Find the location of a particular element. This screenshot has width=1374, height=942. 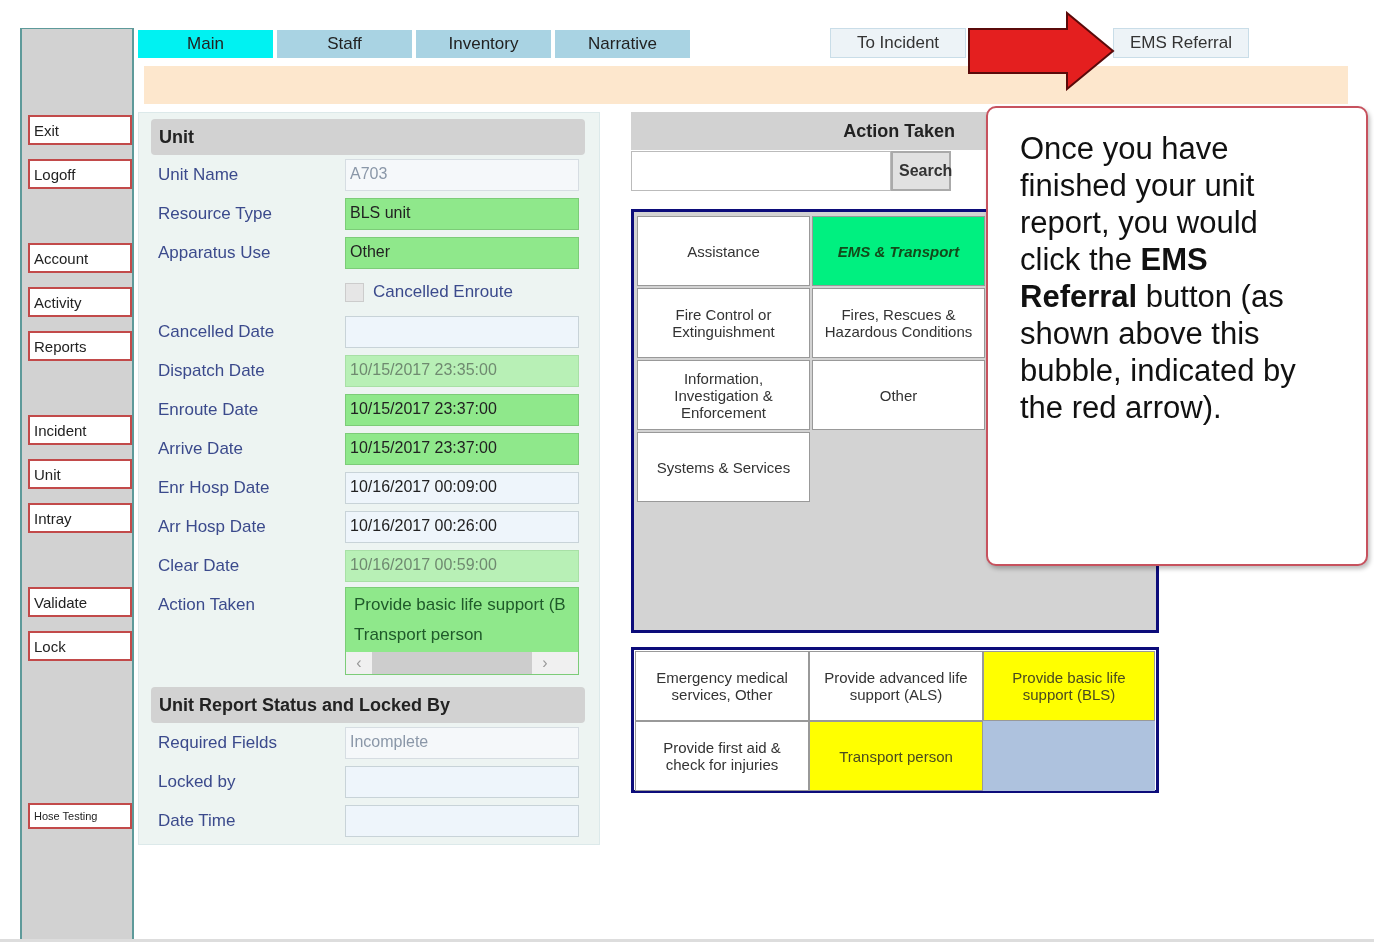

field-label: Locked by is located at coordinates (197, 781).